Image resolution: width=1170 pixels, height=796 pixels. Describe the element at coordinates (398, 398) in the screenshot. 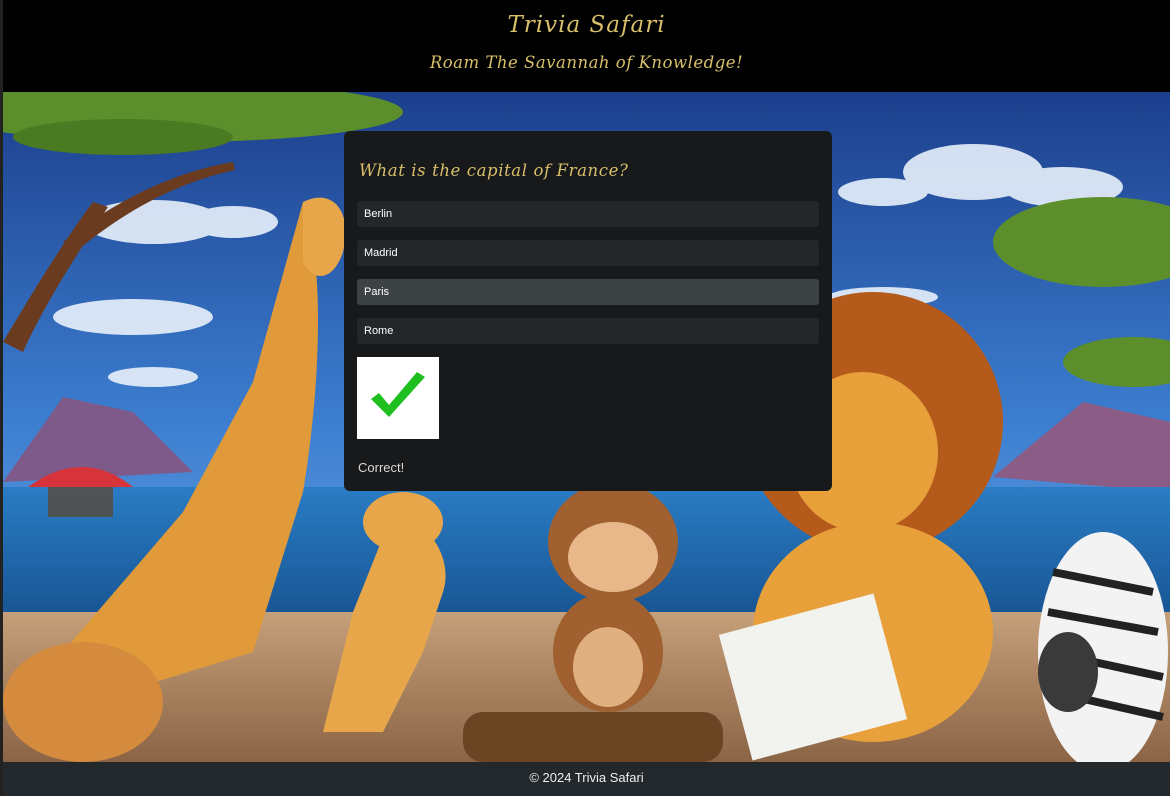

I see `green-checkmark-icon` at that location.